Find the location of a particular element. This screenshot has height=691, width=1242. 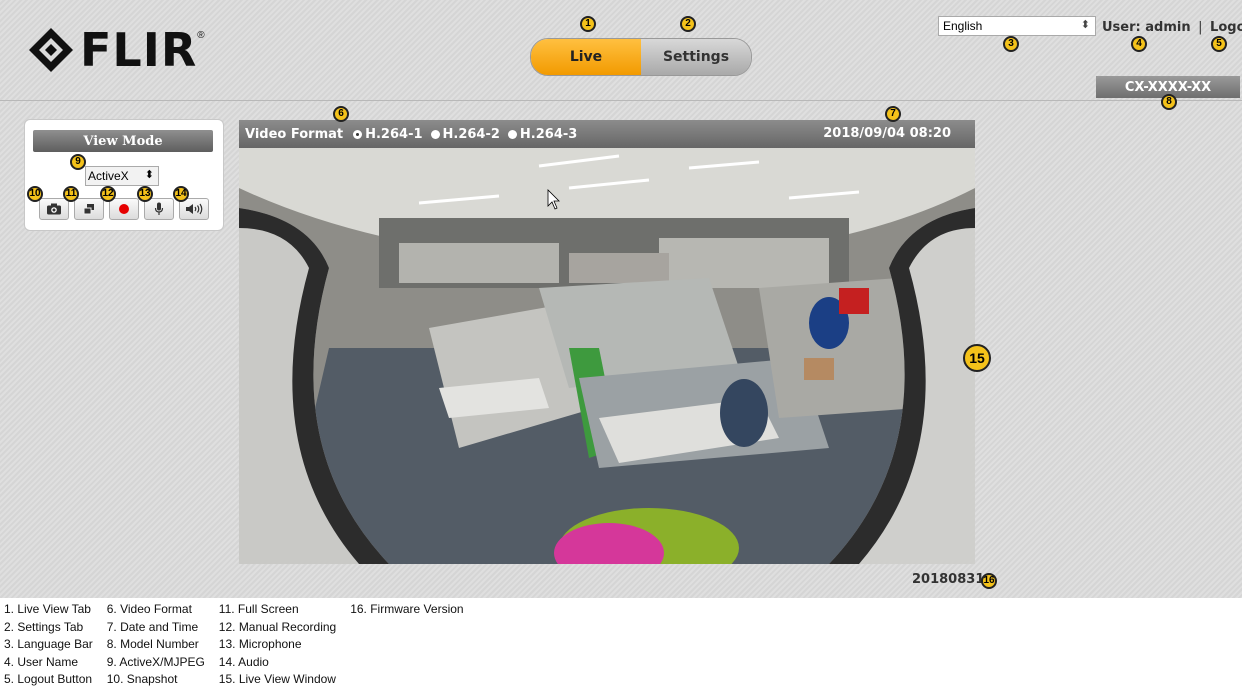

legend-item: 2. Settings Tab is located at coordinates (44, 626).